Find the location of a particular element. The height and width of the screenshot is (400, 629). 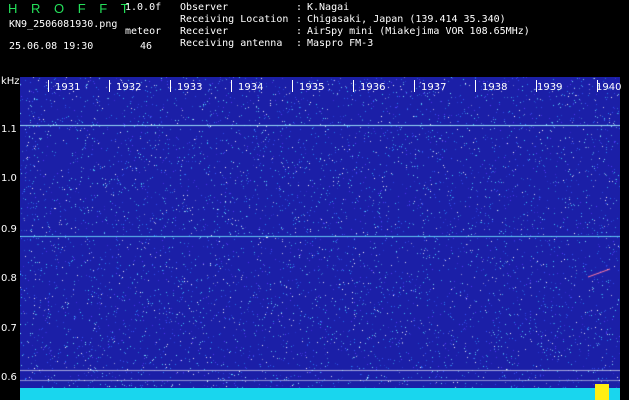

yellow-marker is located at coordinates (602, 392).